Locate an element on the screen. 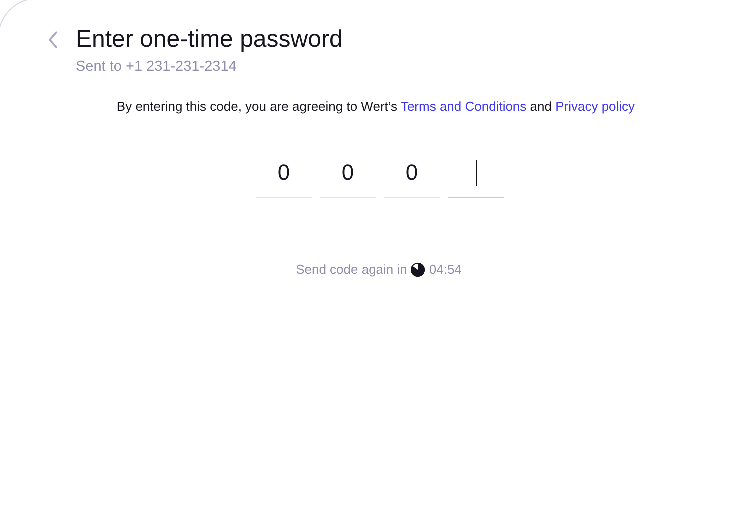 This screenshot has width=752, height=513. resend-label: Send code again in is located at coordinates (352, 270).